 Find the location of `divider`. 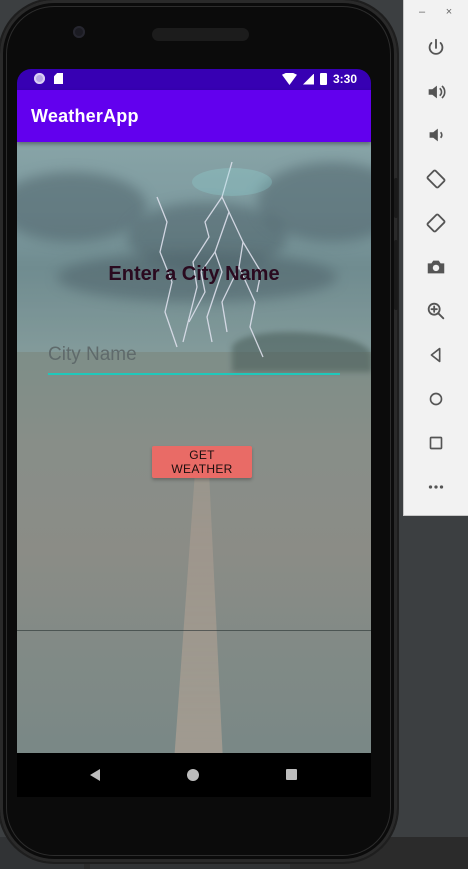

divider is located at coordinates (194, 630).